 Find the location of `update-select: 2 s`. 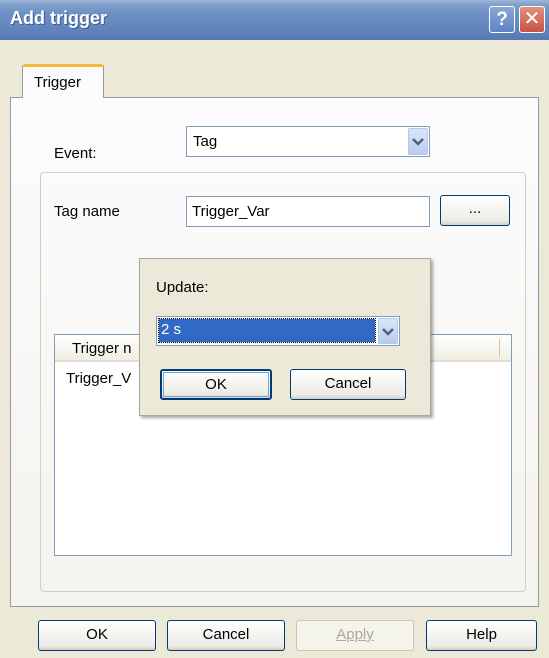

update-select: 2 s is located at coordinates (278, 331).